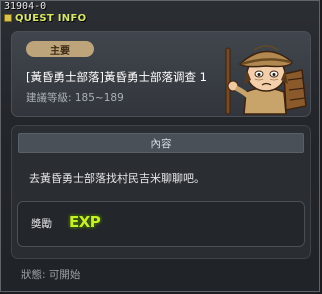 This screenshot has height=294, width=322. I want to click on npc-villager-portrait, so click(266, 80).